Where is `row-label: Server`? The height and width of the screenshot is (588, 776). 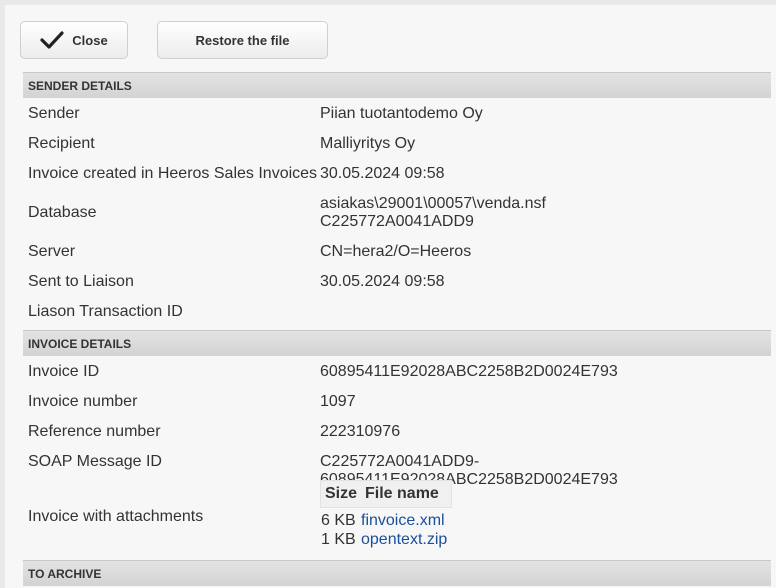 row-label: Server is located at coordinates (52, 251).